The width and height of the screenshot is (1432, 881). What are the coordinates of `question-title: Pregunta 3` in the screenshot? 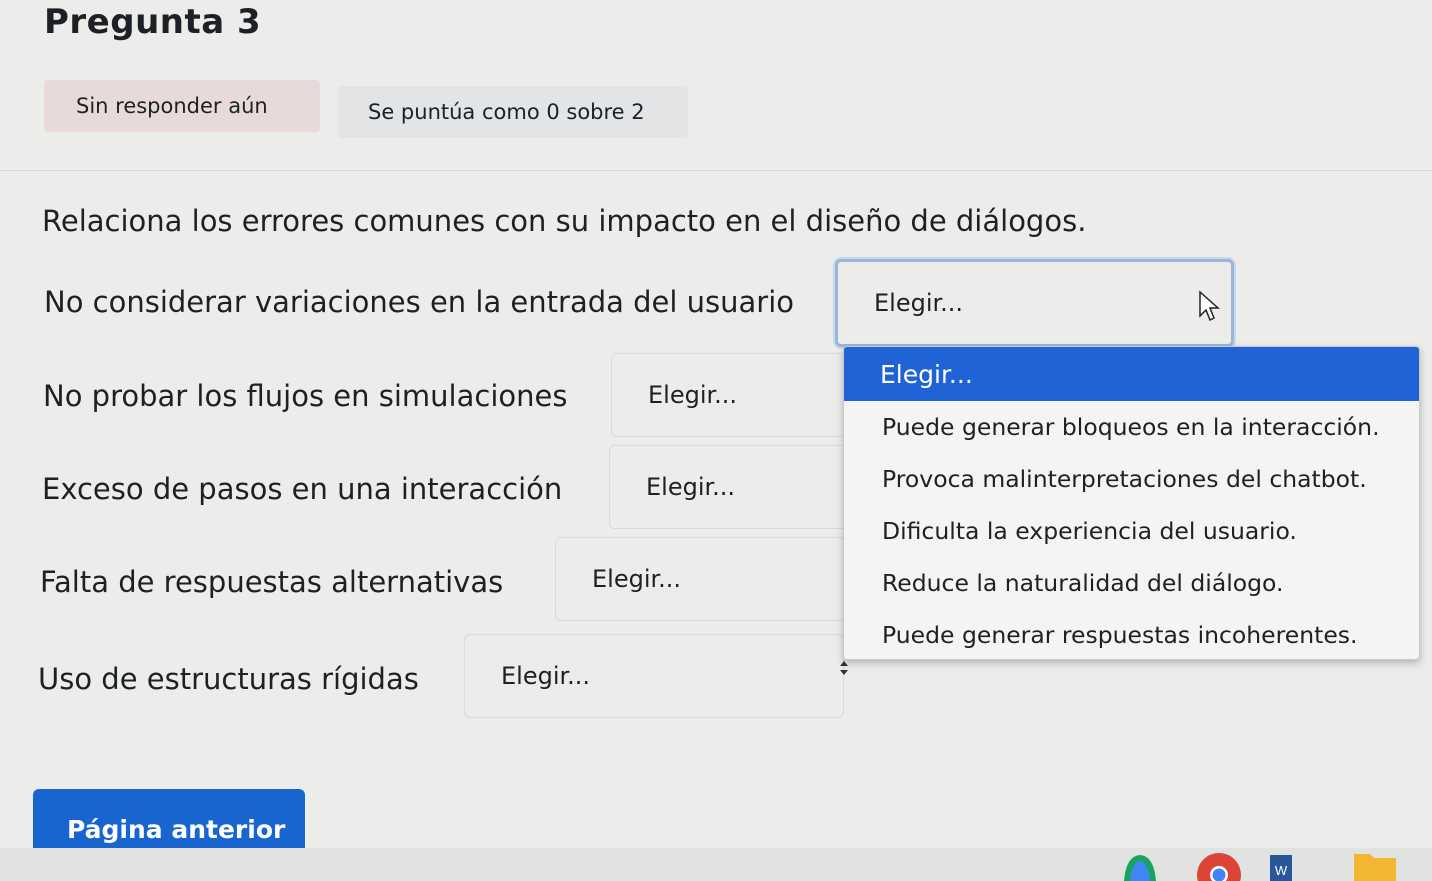 It's located at (153, 22).